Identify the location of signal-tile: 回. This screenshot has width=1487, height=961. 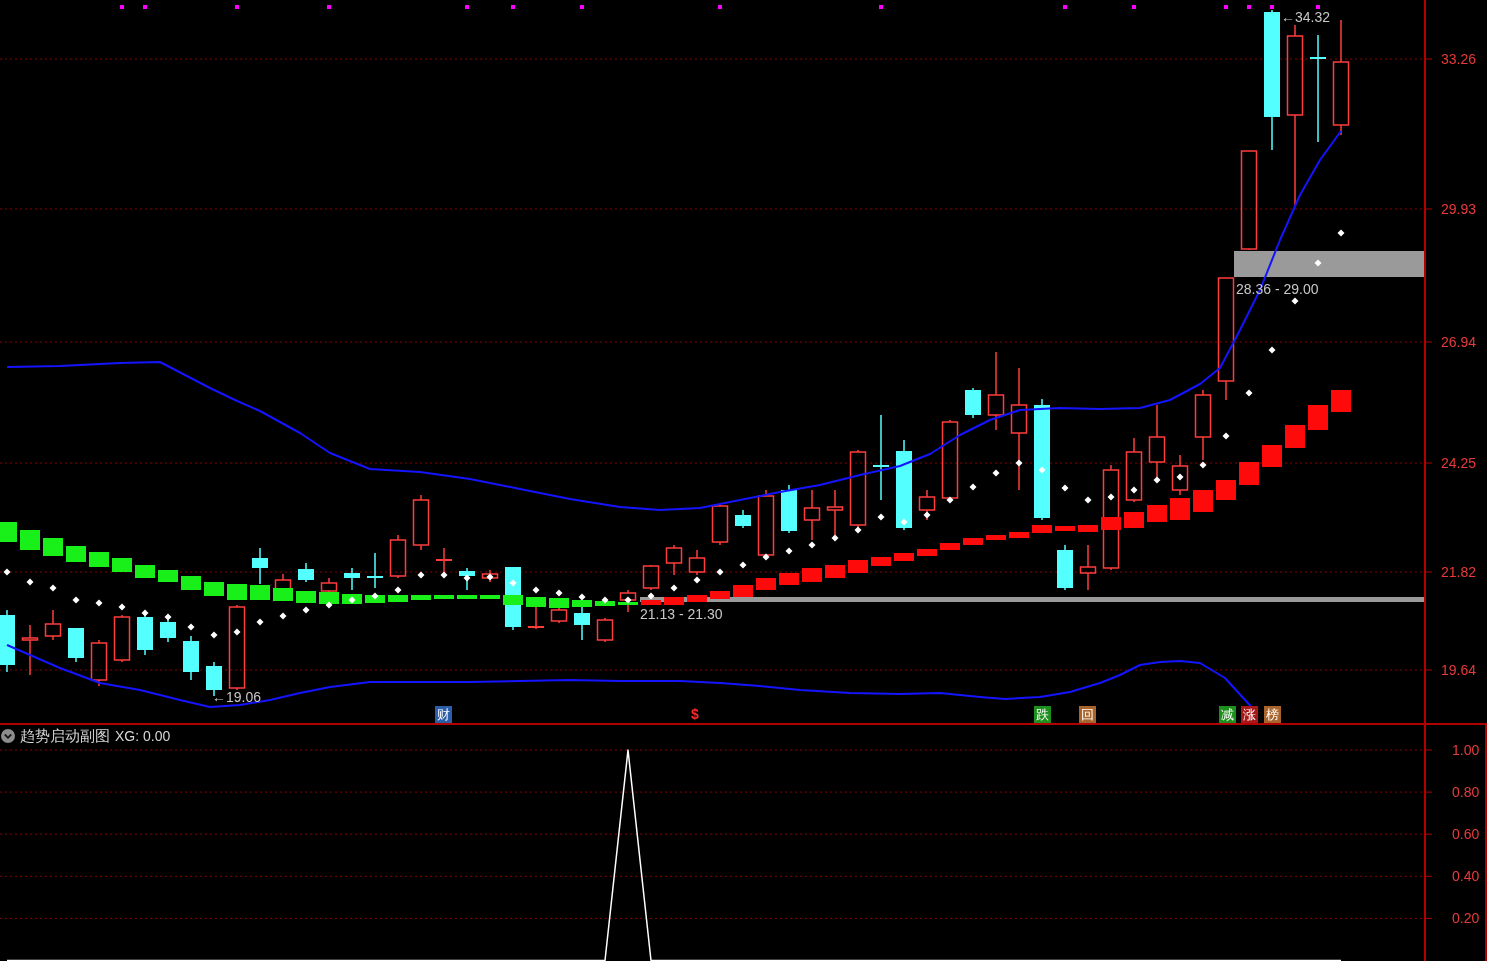
(1087, 714).